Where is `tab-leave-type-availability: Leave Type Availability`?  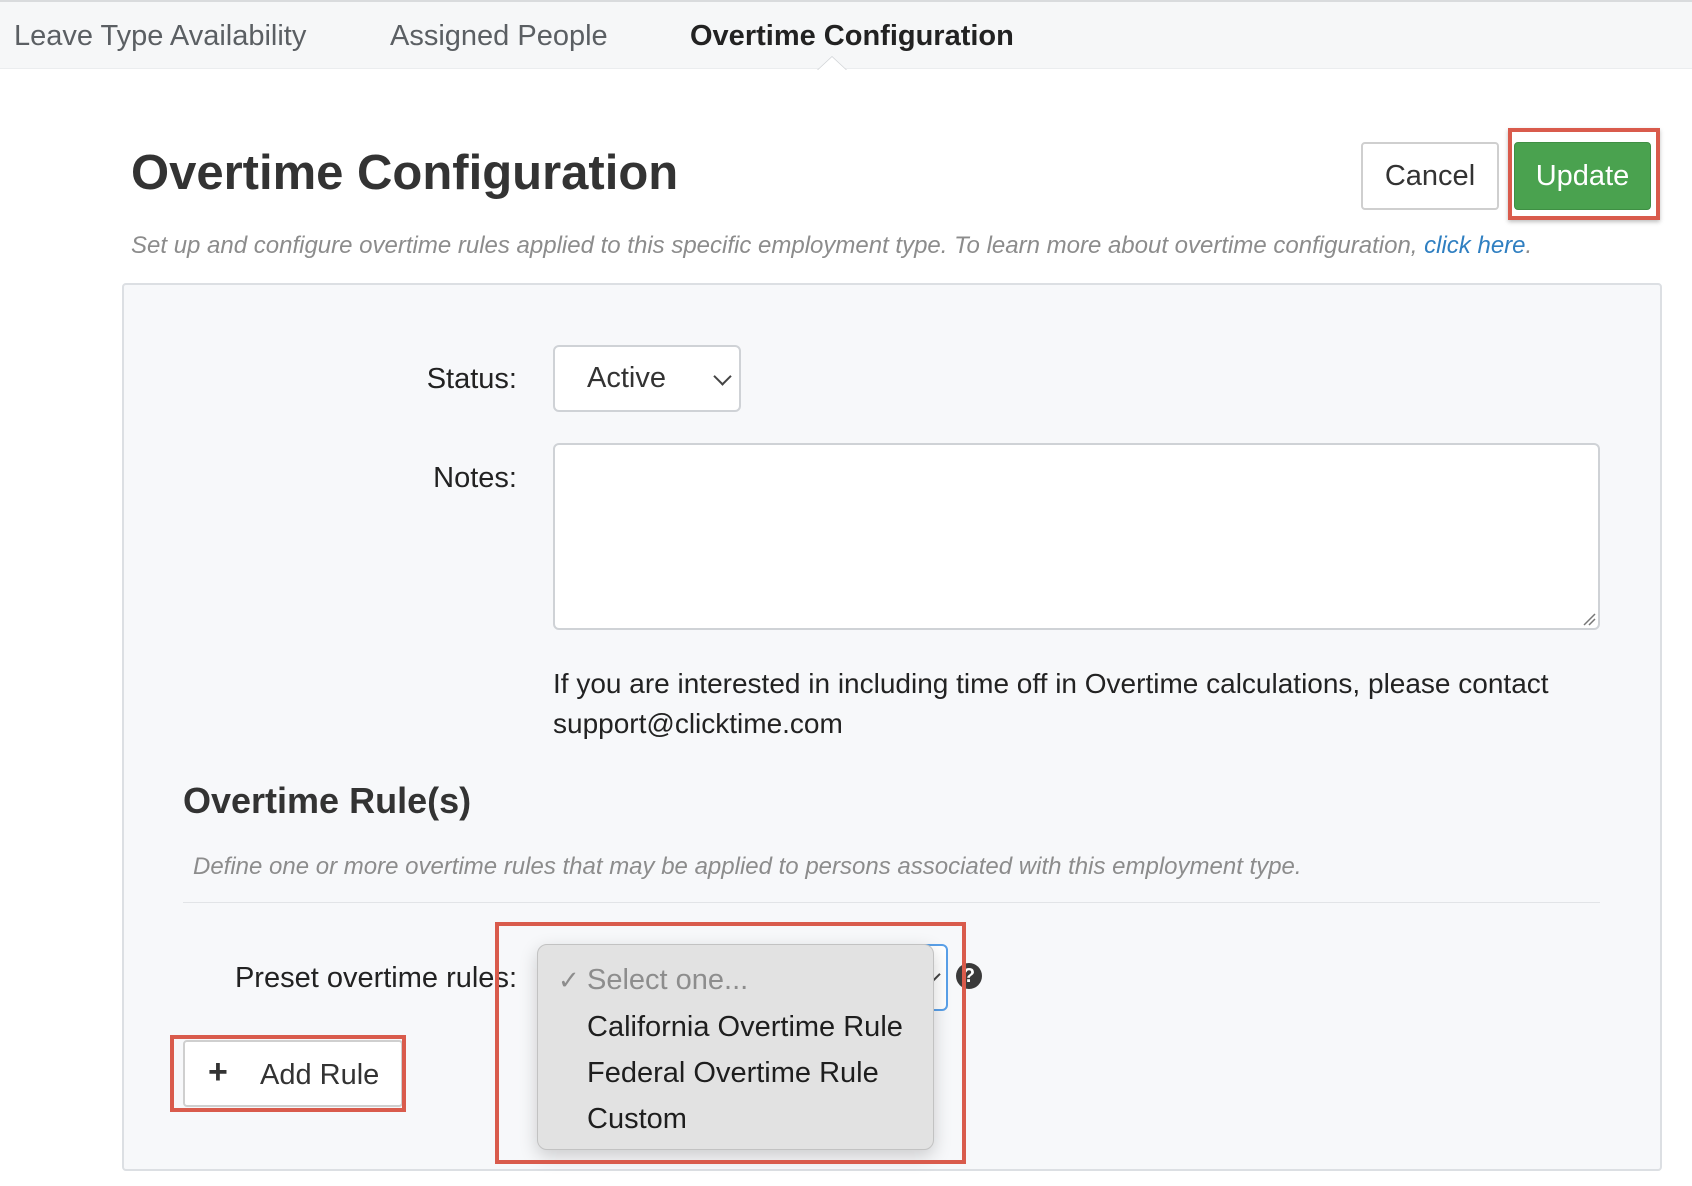 tab-leave-type-availability: Leave Type Availability is located at coordinates (160, 36).